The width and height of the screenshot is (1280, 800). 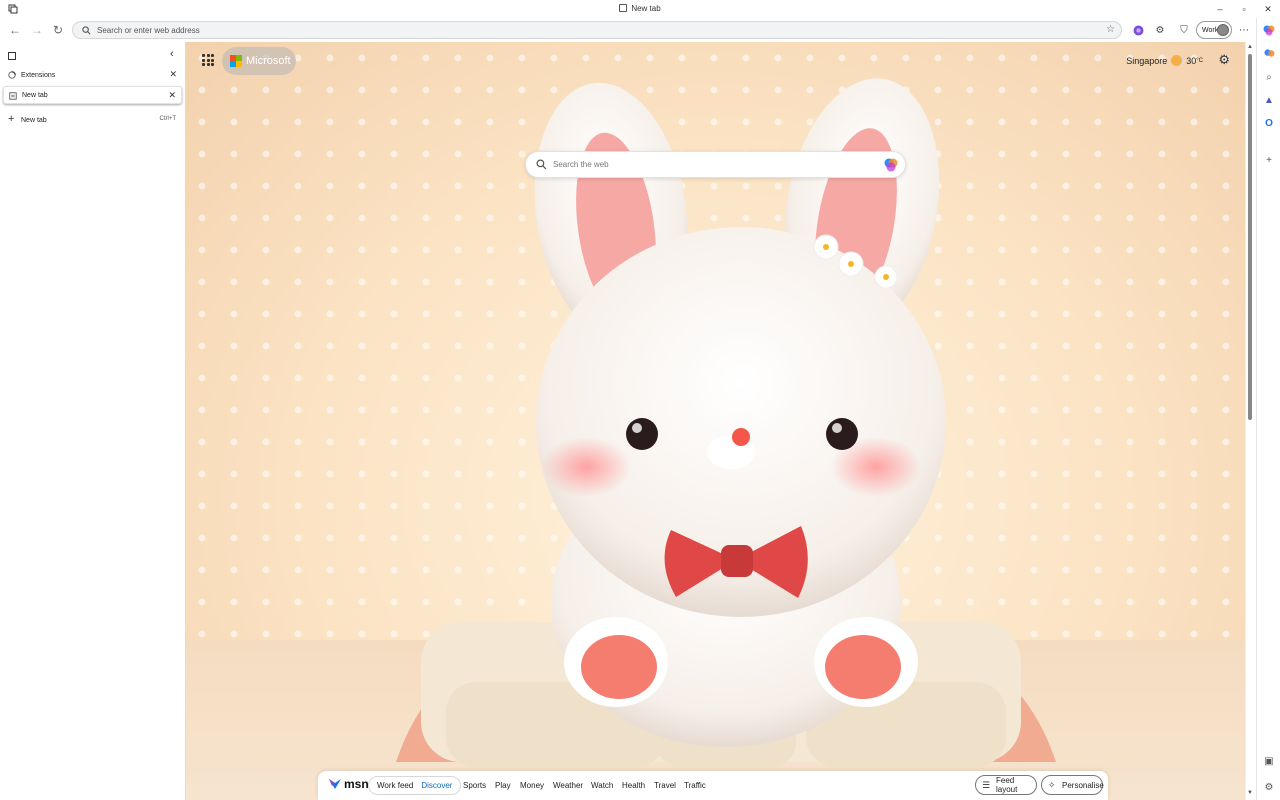 I want to click on extensions-icon, so click(x=12, y=75).